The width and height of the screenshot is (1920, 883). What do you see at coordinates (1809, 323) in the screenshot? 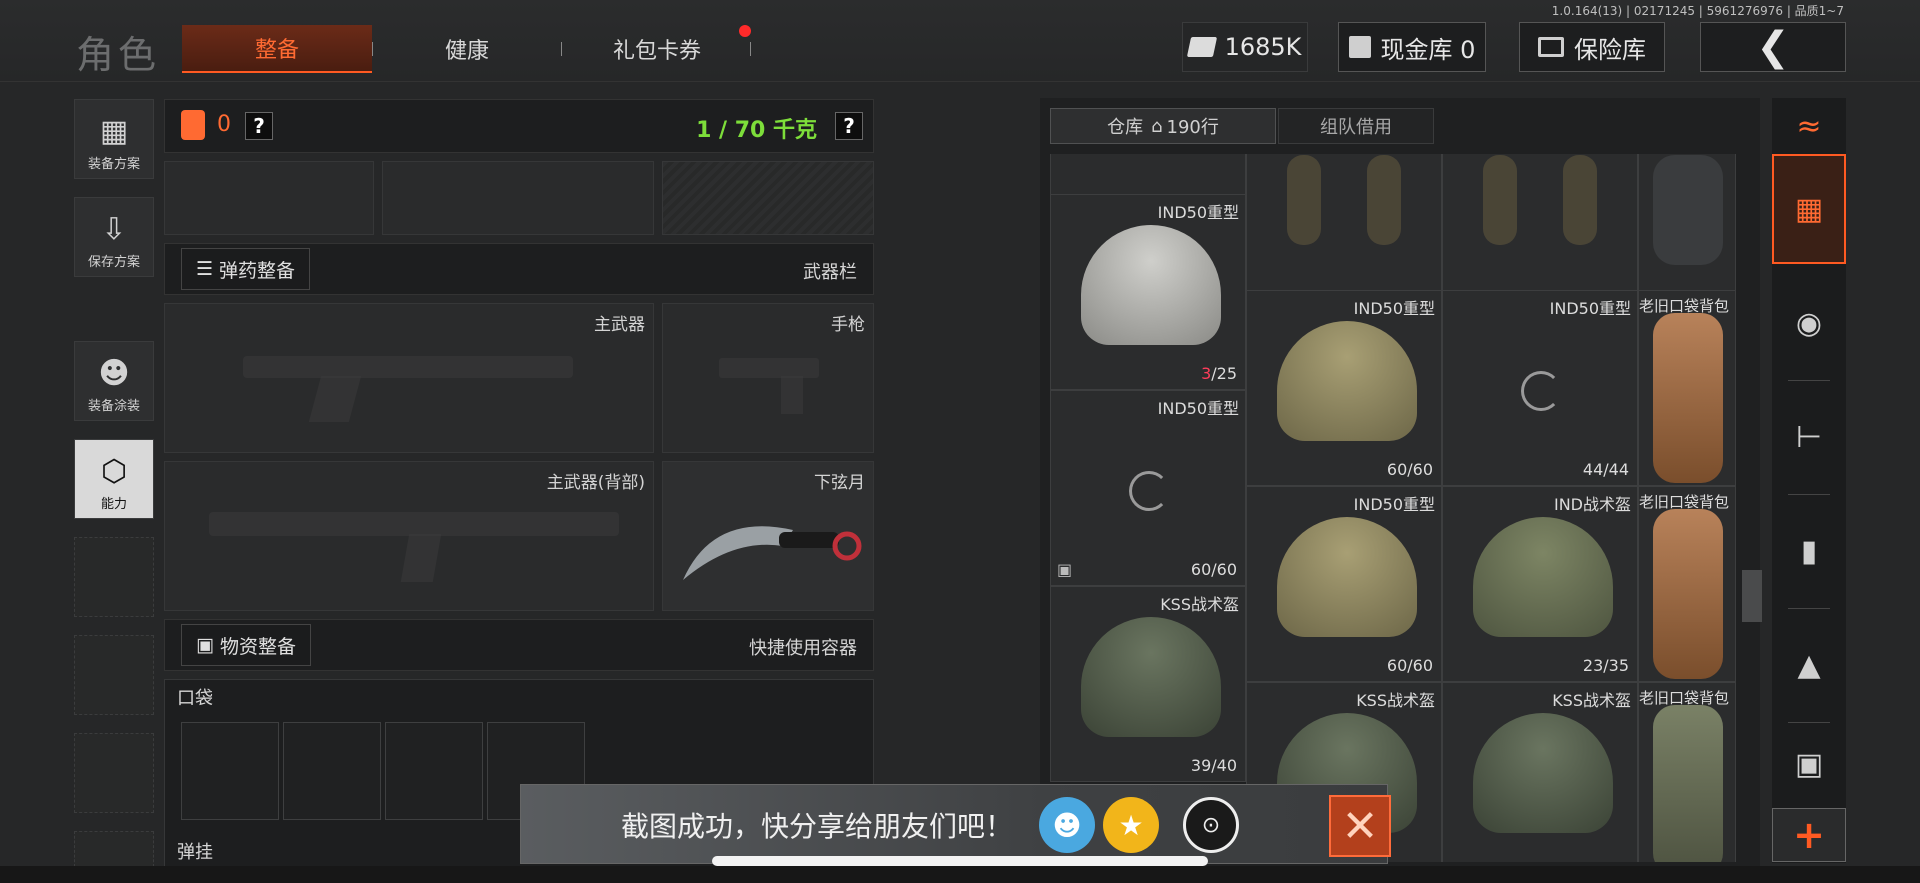
I see `category-helmet-icon: ◉` at bounding box center [1809, 323].